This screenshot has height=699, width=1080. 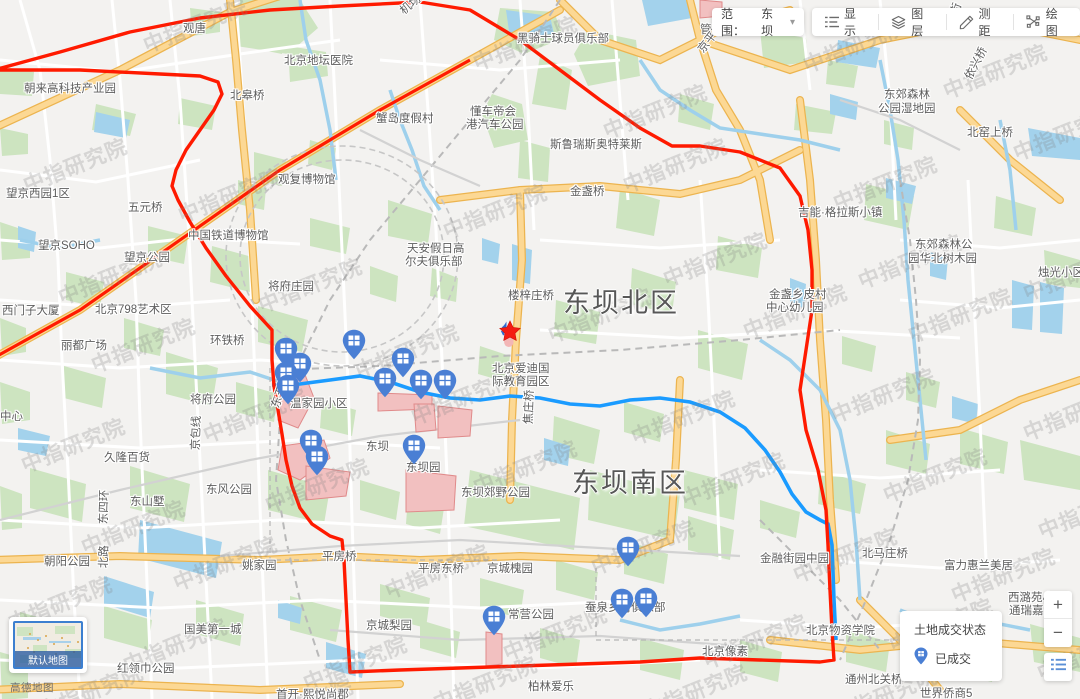 I want to click on draw-button: 绘图, so click(x=1046, y=22).